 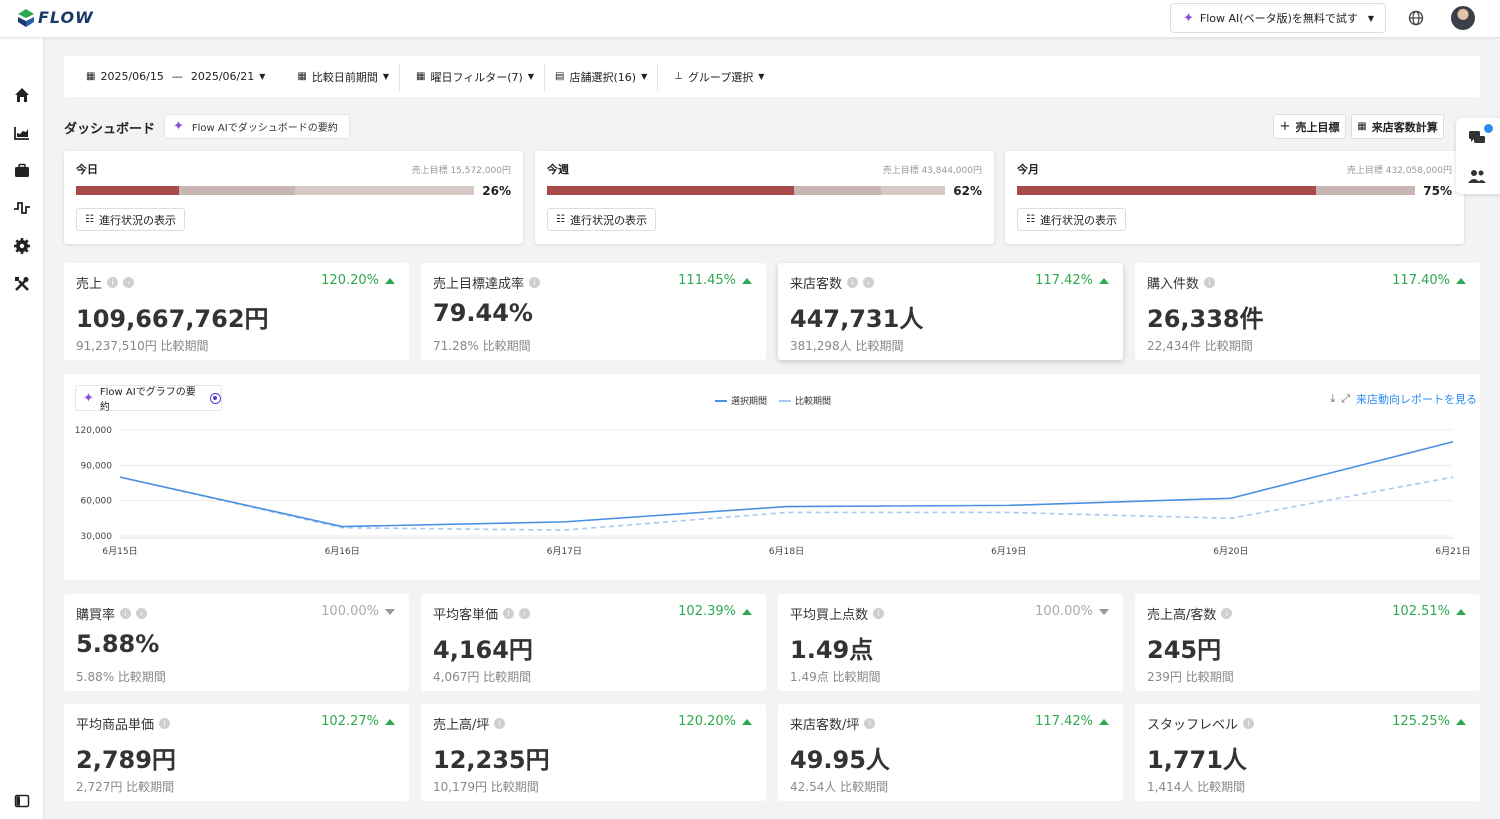 What do you see at coordinates (1416, 399) in the screenshot?
I see `visitor-report-label: 来店動向レポートを見る` at bounding box center [1416, 399].